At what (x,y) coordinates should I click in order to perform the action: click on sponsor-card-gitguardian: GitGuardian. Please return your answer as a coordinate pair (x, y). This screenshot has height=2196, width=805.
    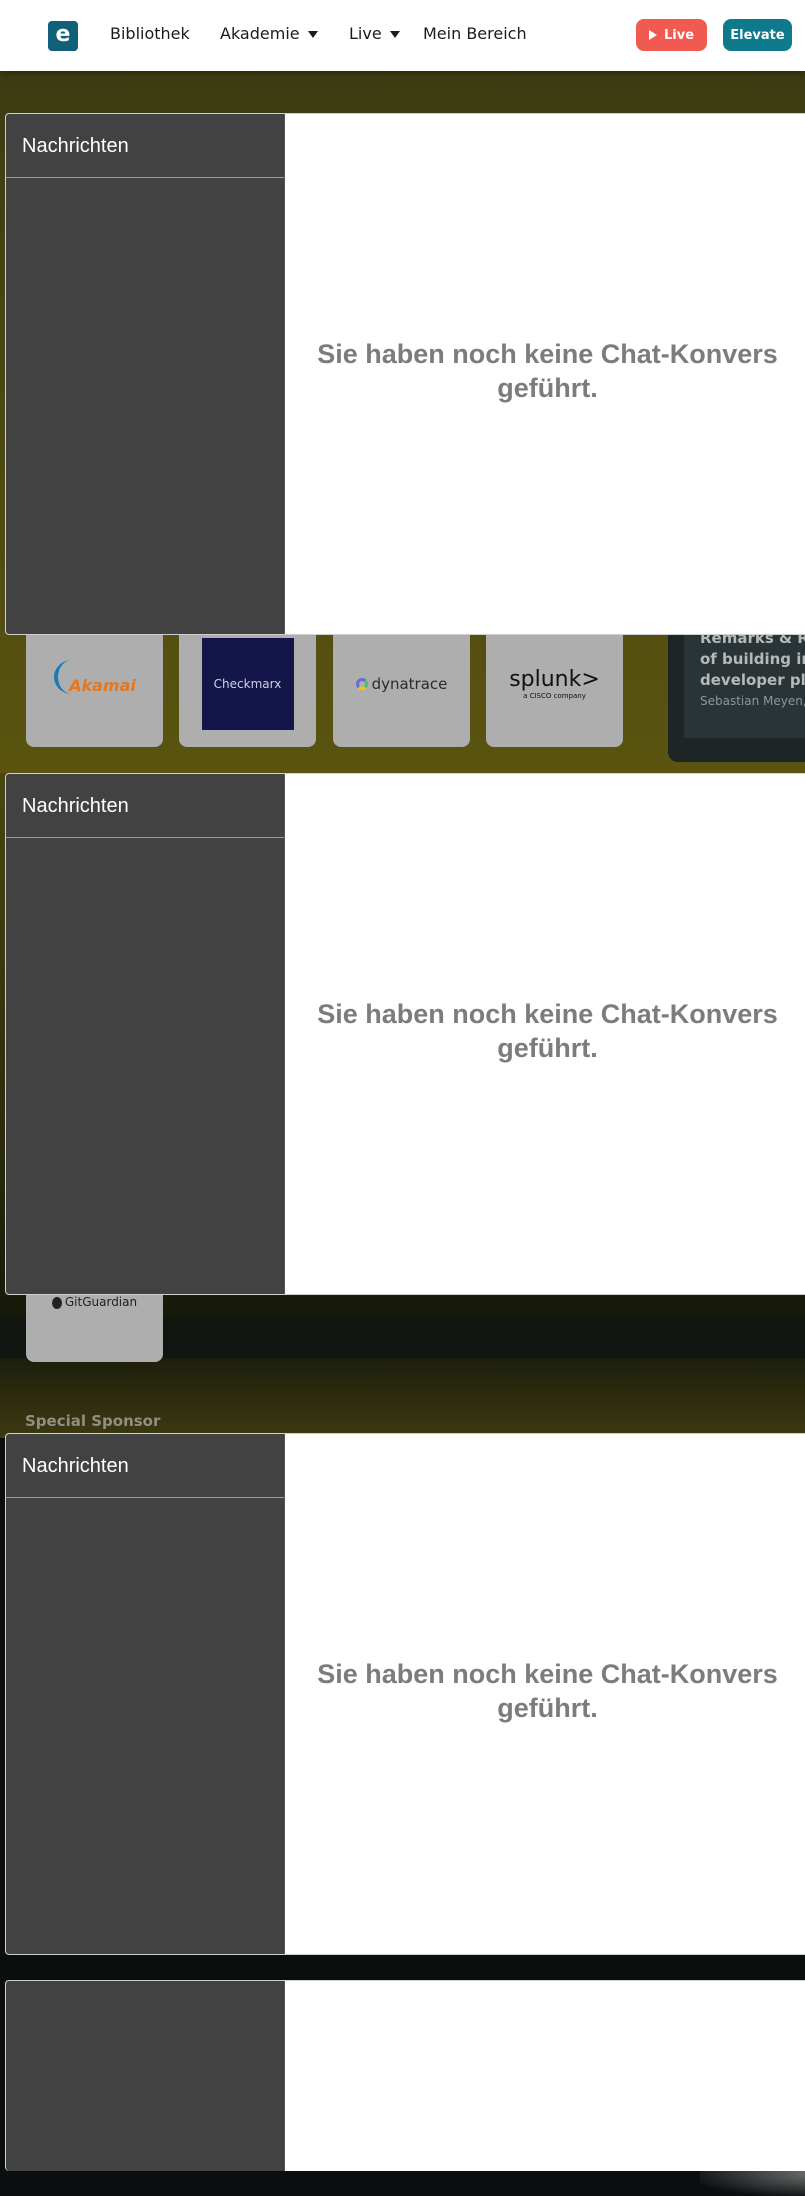
    Looking at the image, I should click on (94, 1328).